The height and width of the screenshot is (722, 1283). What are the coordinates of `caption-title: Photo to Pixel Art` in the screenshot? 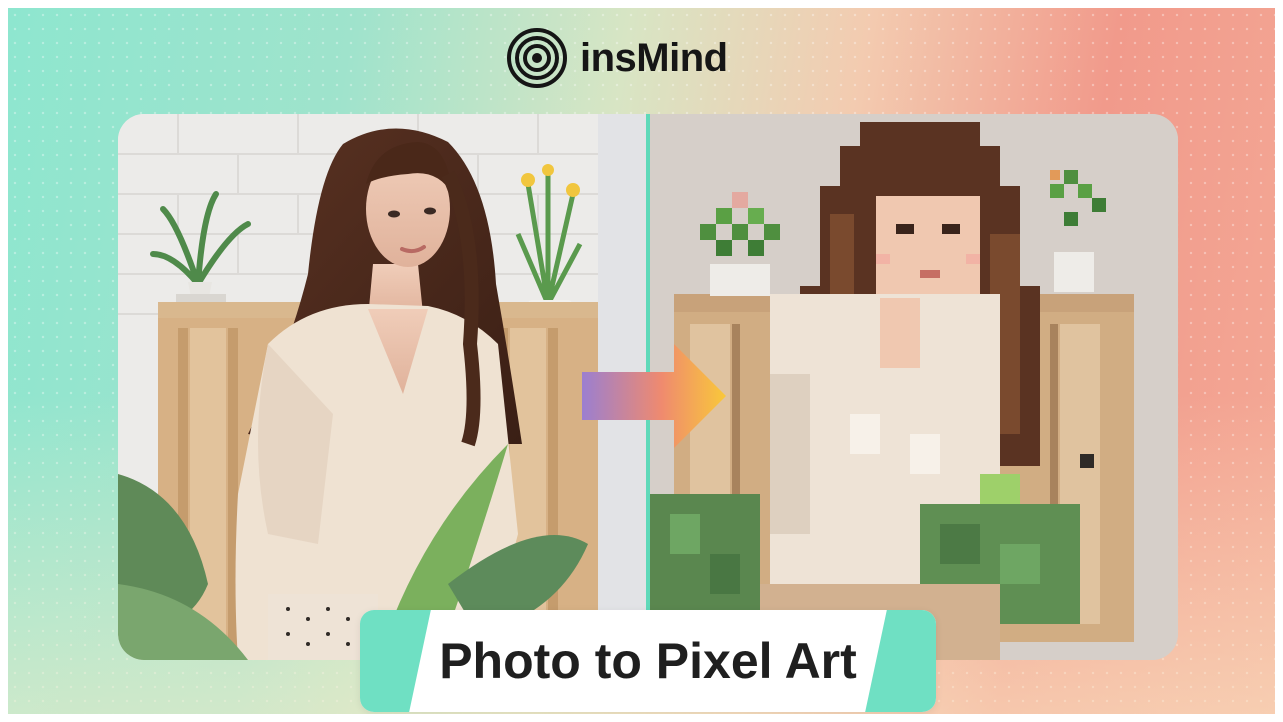 It's located at (648, 661).